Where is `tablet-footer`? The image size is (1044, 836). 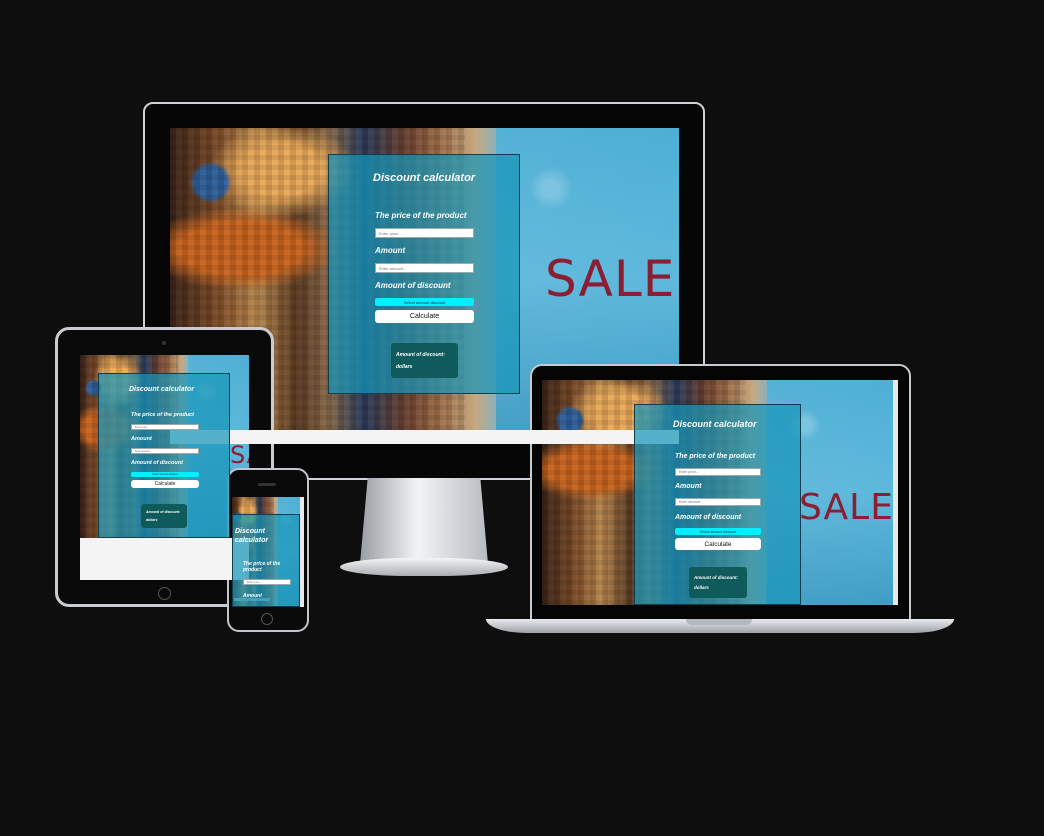 tablet-footer is located at coordinates (164, 559).